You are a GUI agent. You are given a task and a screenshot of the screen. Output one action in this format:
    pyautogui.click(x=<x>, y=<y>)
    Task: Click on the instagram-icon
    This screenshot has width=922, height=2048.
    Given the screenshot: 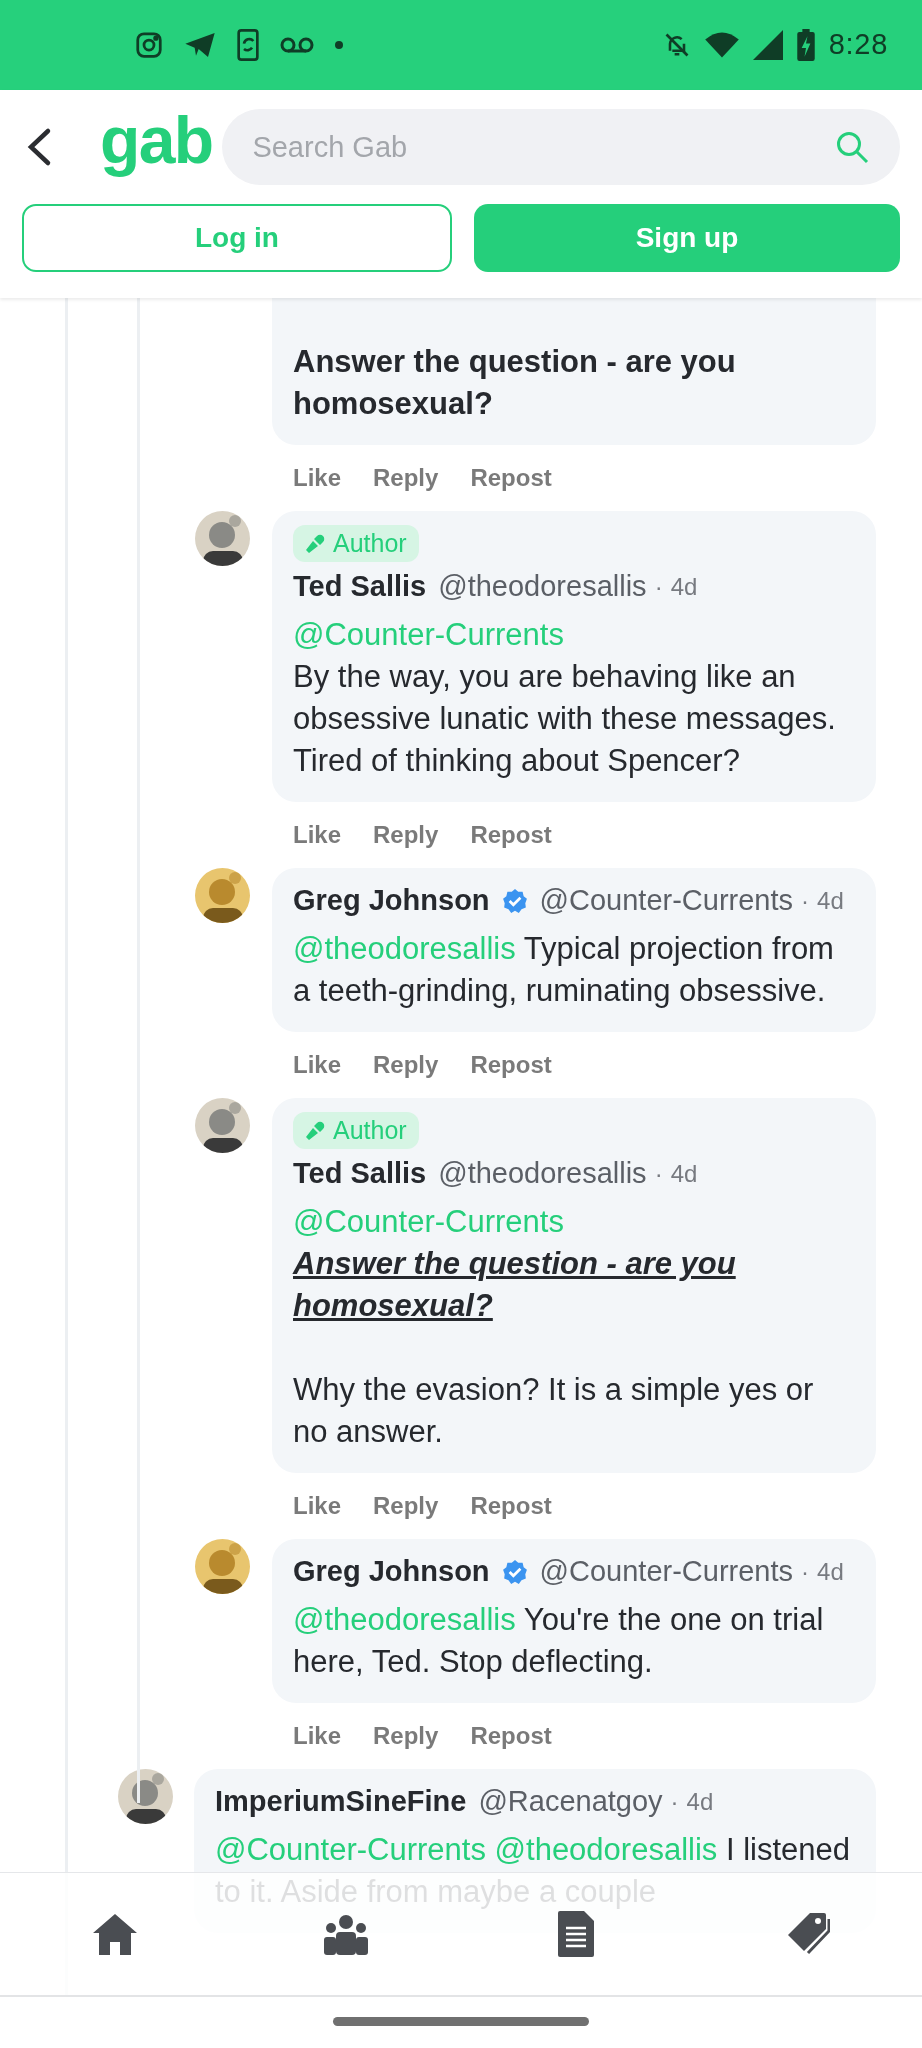 What is the action you would take?
    pyautogui.click(x=149, y=45)
    